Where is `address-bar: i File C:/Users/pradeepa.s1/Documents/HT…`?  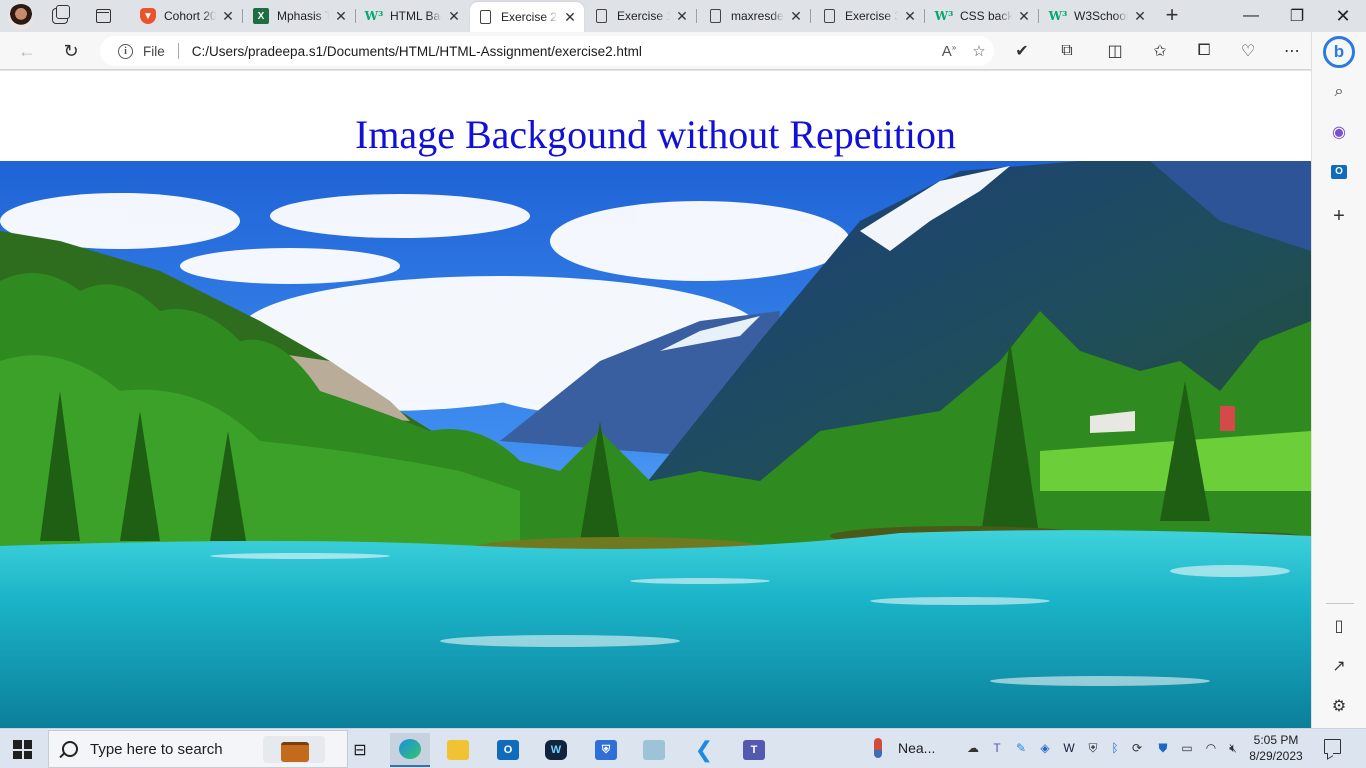
address-bar: i File C:/Users/pradeepa.s1/Documents/HT… is located at coordinates (547, 51).